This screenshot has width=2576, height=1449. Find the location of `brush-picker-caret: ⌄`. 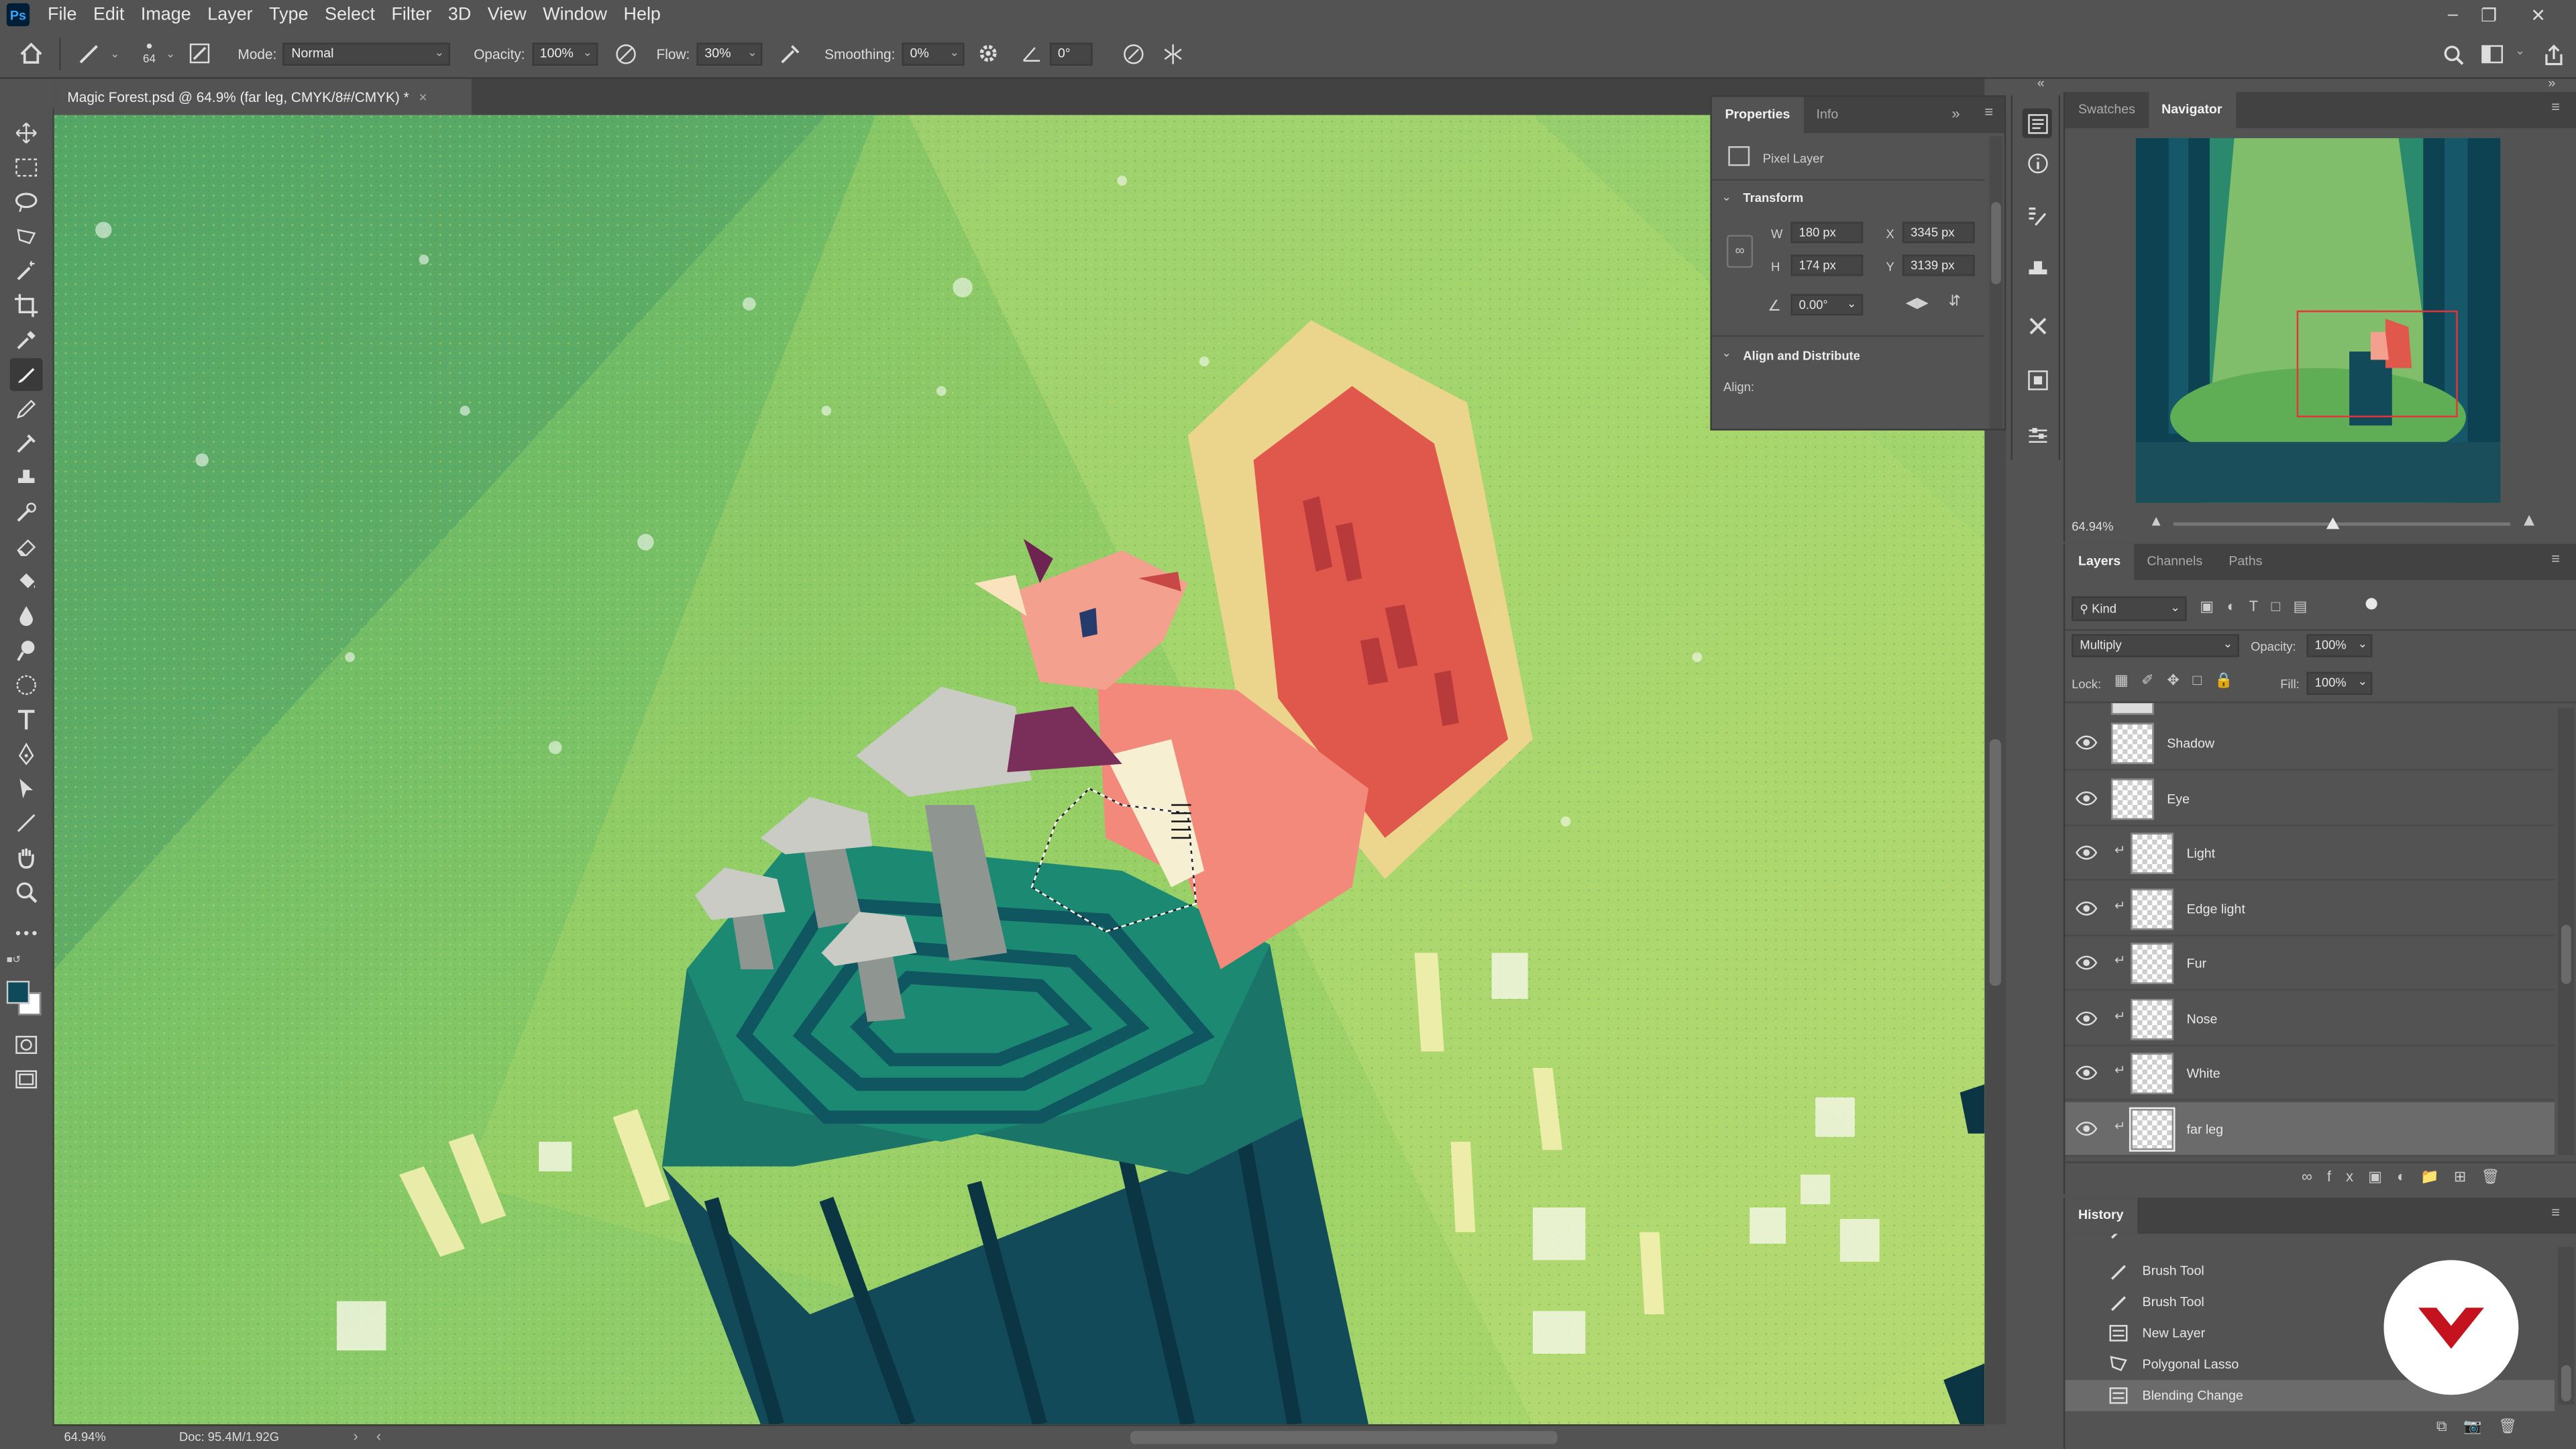

brush-picker-caret: ⌄ is located at coordinates (170, 53).